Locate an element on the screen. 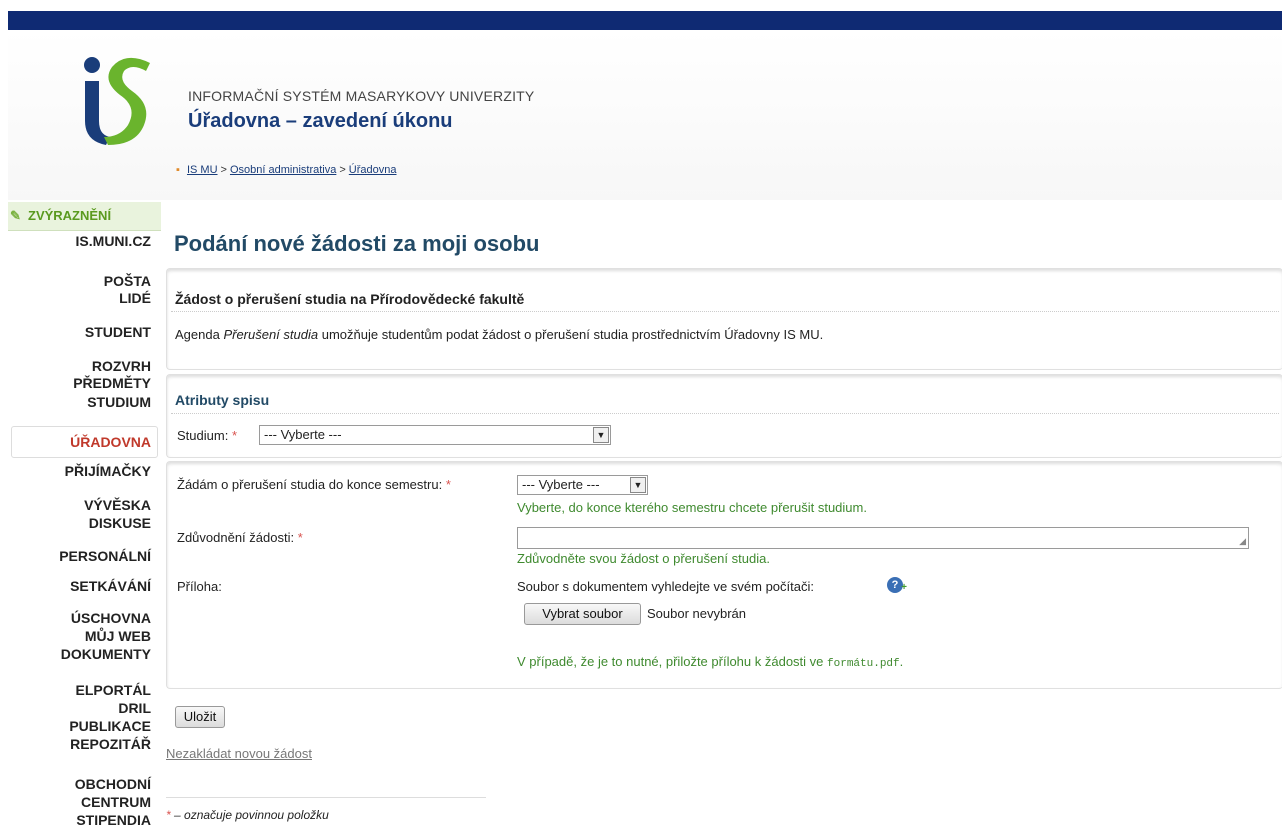 The height and width of the screenshot is (832, 1282). studium-select-value: --- Vyberte --- is located at coordinates (303, 434).